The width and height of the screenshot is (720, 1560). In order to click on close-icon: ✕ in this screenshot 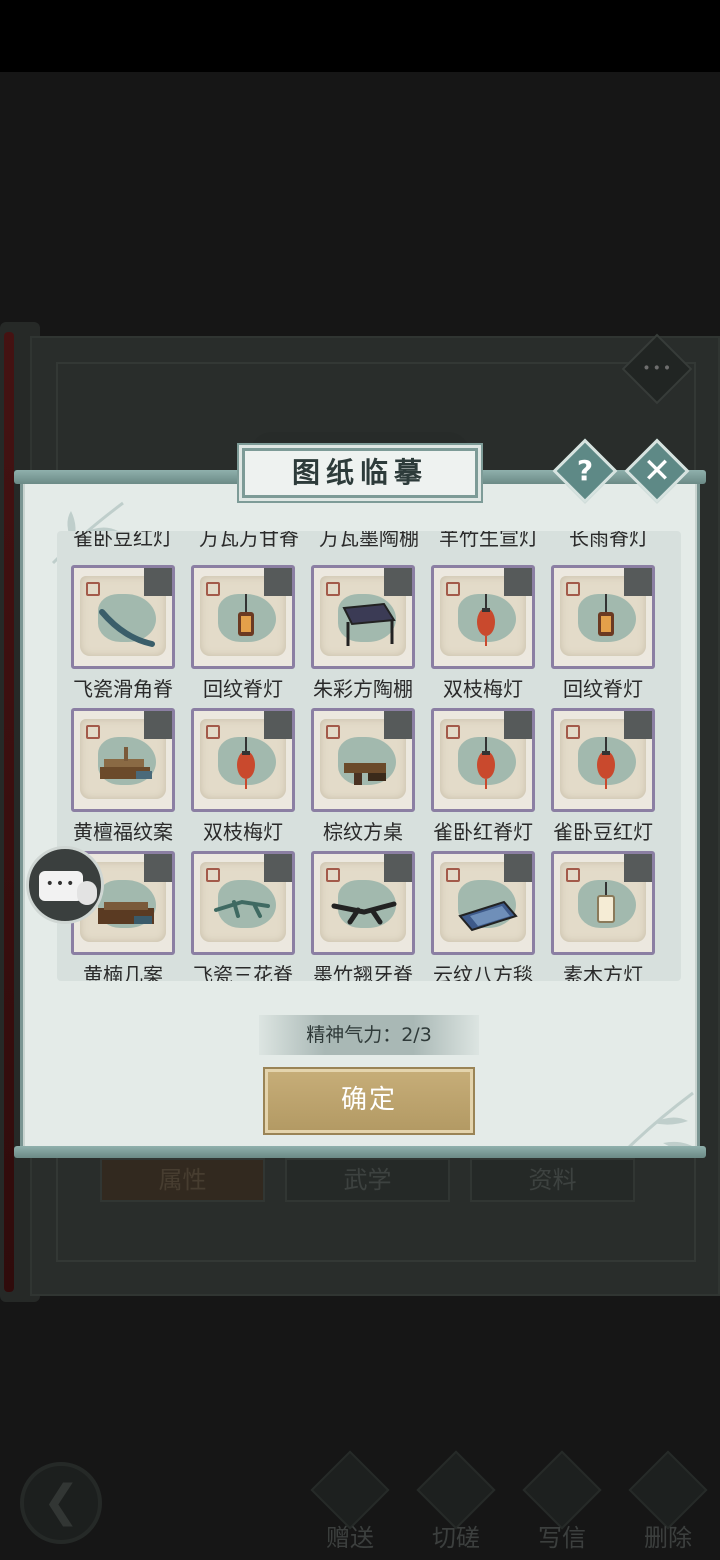, I will do `click(657, 471)`.